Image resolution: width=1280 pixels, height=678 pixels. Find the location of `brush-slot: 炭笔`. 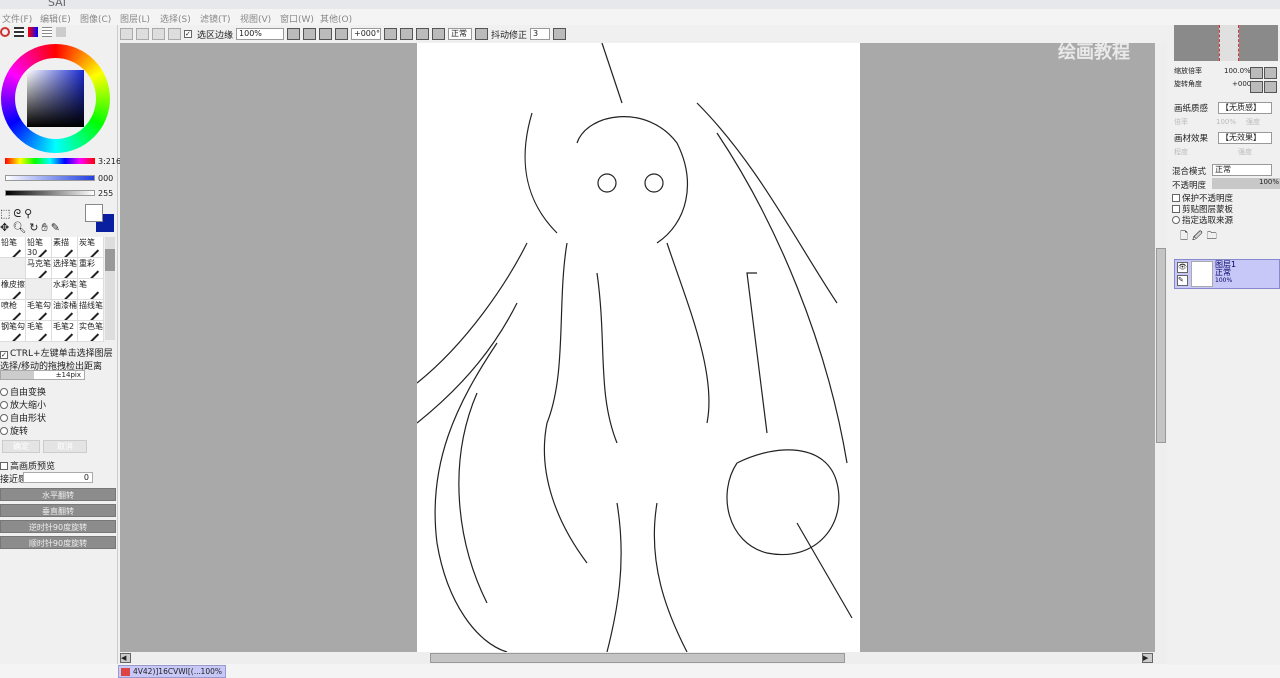

brush-slot: 炭笔 is located at coordinates (91, 247).